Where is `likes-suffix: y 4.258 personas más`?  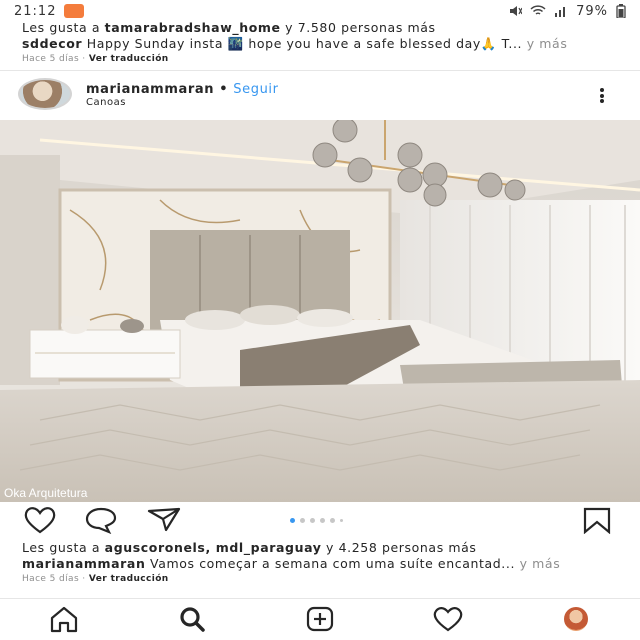
likes-suffix: y 4.258 personas más is located at coordinates (399, 547).